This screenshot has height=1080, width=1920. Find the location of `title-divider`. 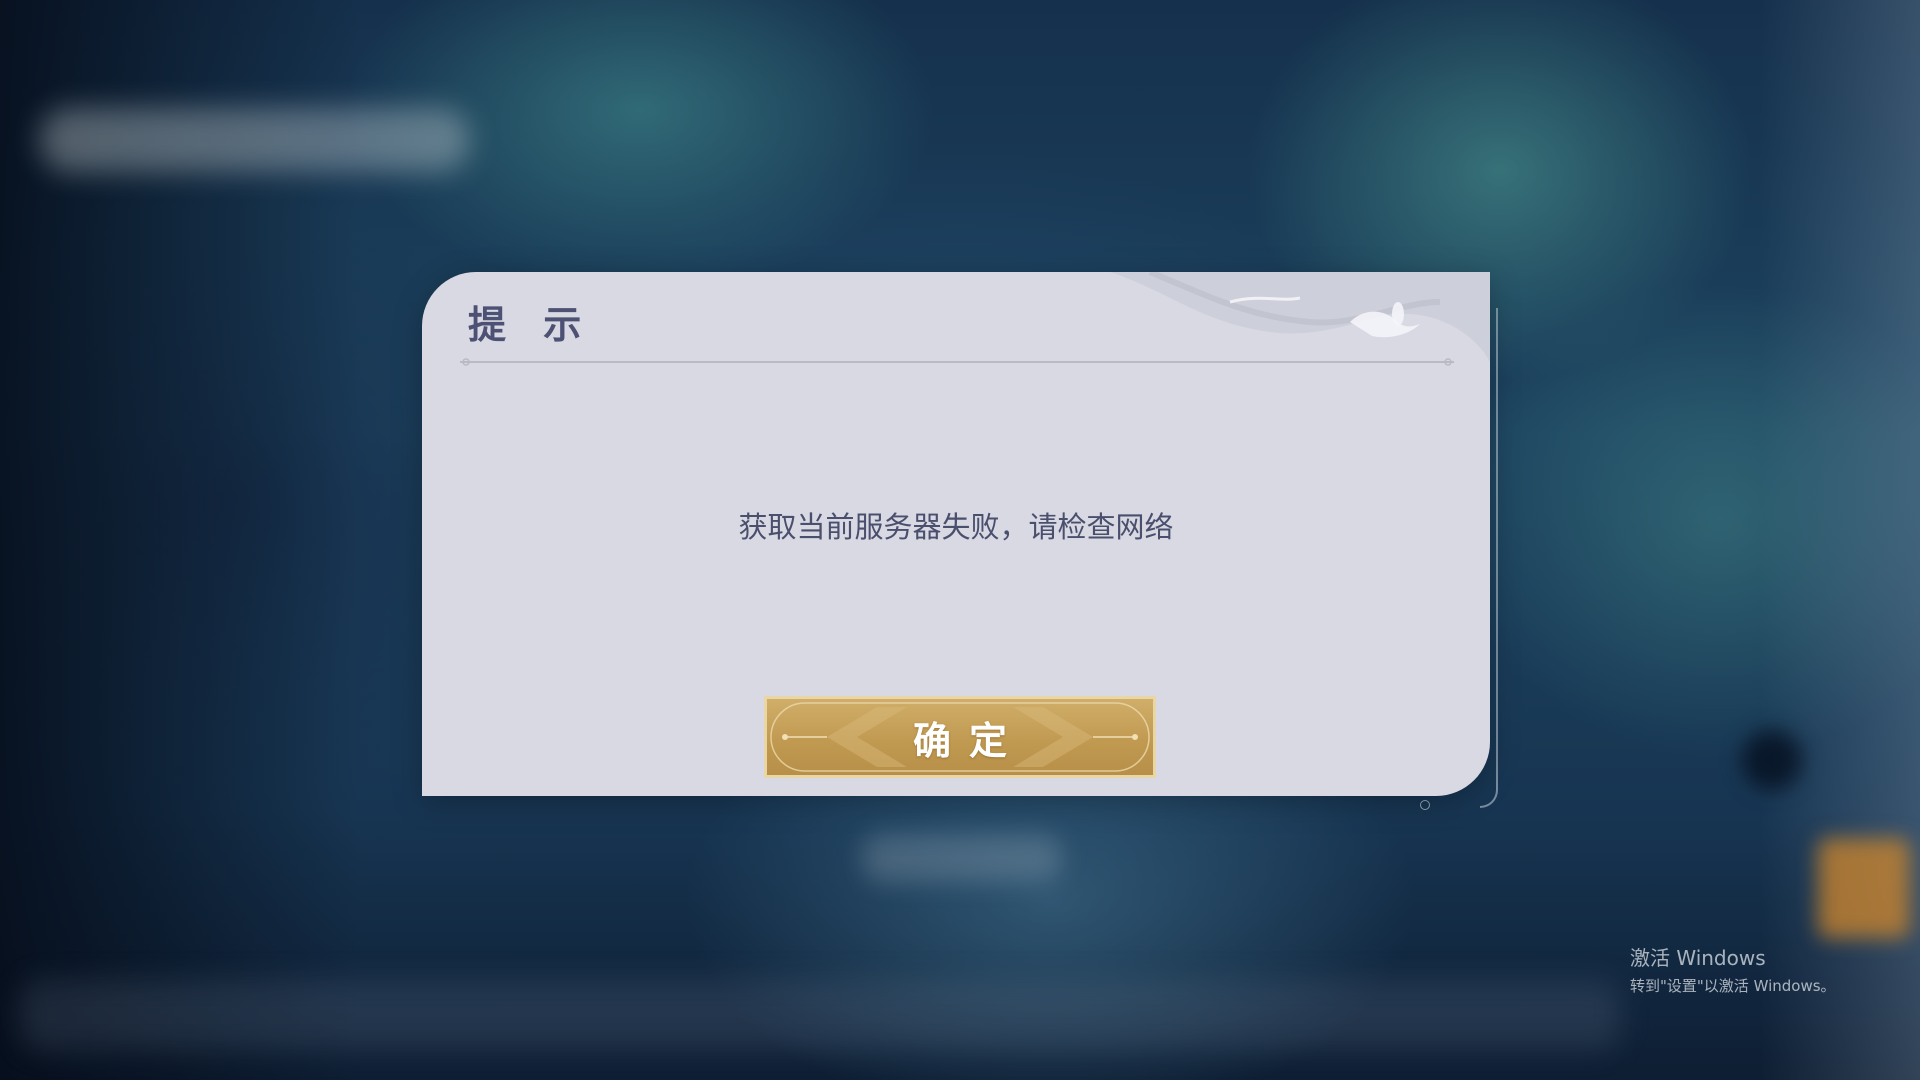

title-divider is located at coordinates (957, 362).